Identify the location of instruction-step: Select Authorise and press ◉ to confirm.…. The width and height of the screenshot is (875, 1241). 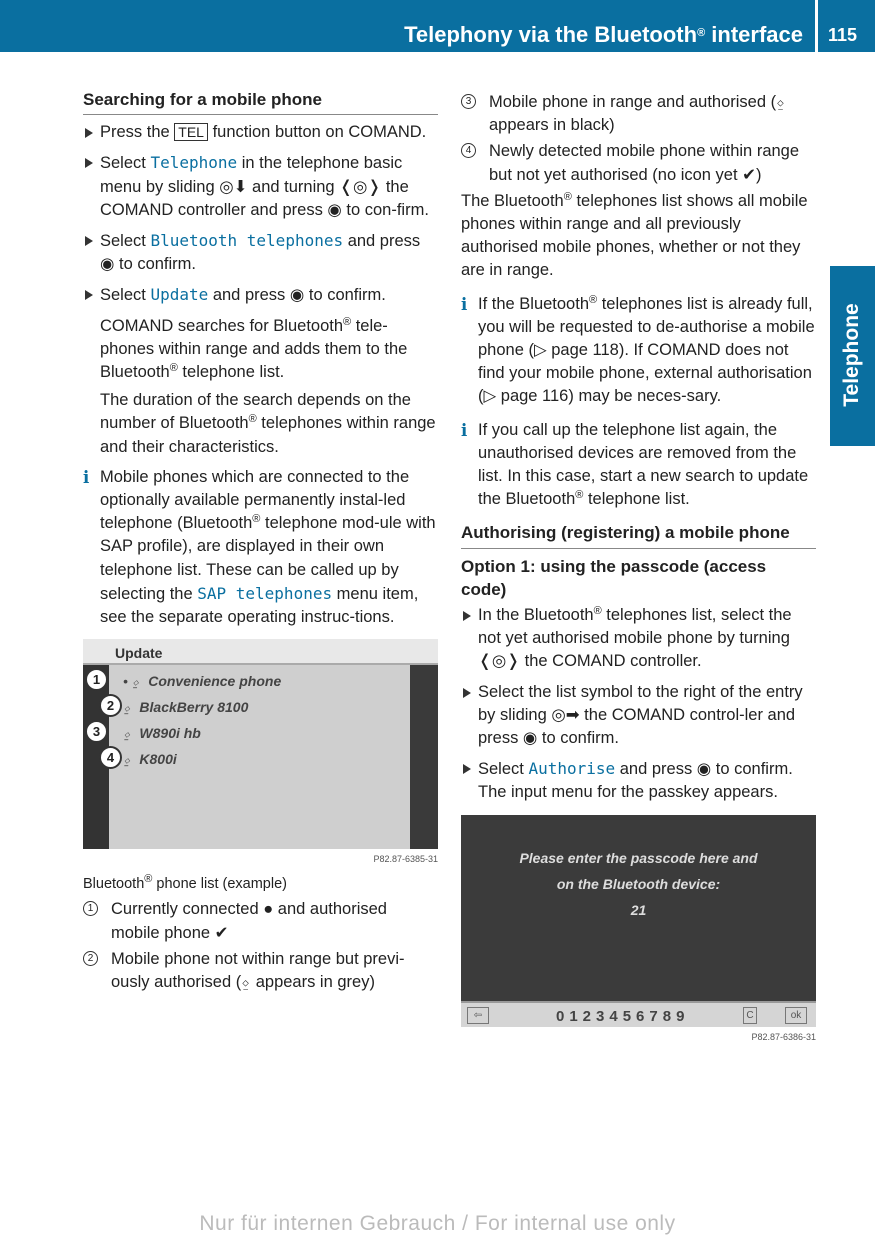
(638, 780).